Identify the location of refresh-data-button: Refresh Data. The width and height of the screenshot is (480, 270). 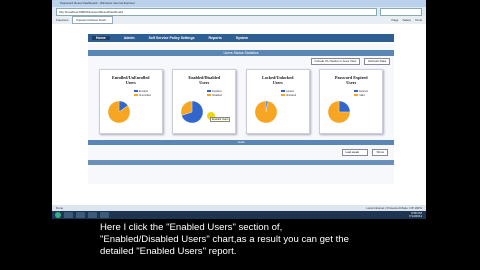
(377, 61).